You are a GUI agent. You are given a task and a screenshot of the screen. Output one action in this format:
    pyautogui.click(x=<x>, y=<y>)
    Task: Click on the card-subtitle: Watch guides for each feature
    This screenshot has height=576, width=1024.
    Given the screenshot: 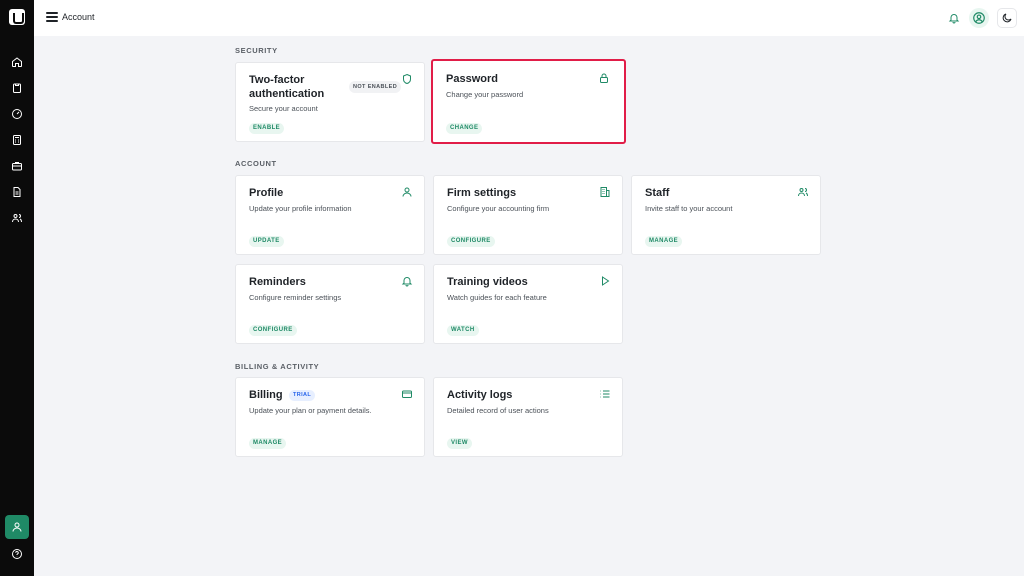 What is the action you would take?
    pyautogui.click(x=497, y=297)
    